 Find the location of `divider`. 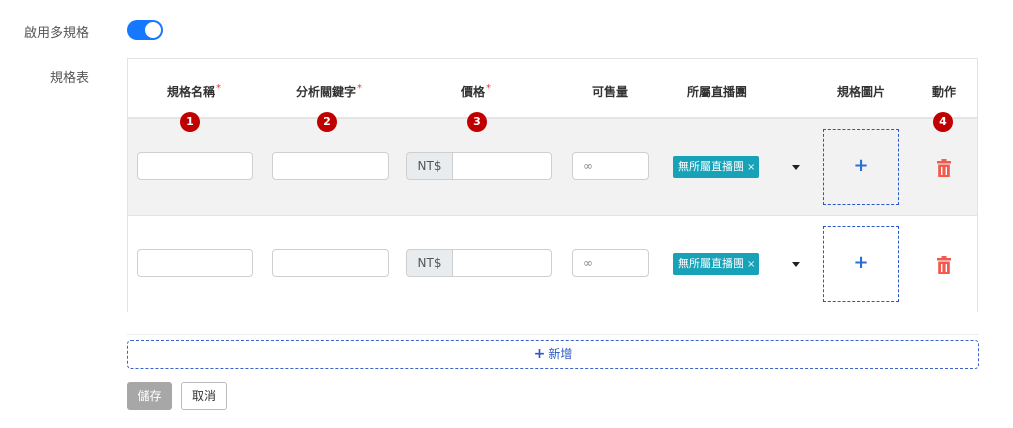

divider is located at coordinates (553, 334).